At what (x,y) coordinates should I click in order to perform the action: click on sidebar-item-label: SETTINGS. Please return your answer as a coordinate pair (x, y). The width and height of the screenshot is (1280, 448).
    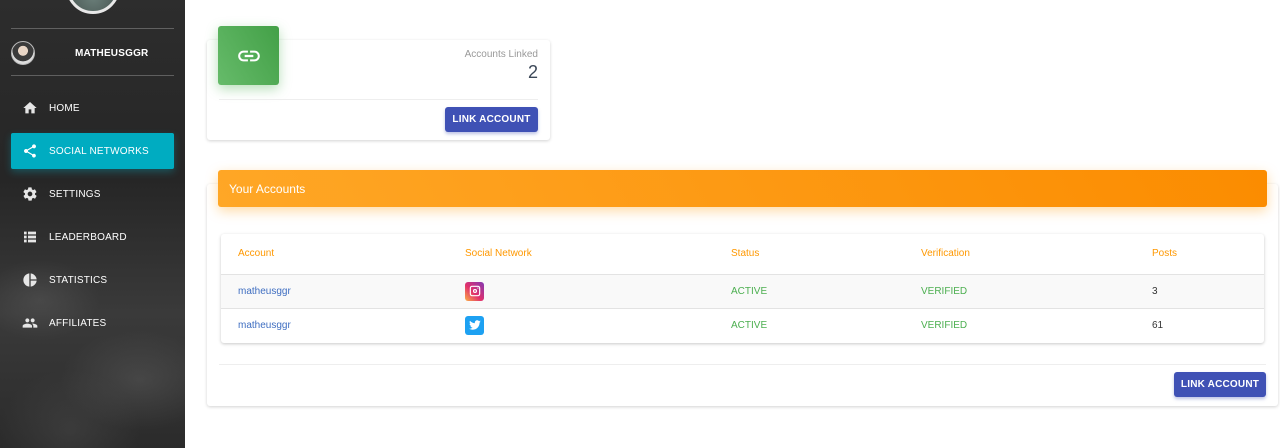
    Looking at the image, I should click on (75, 194).